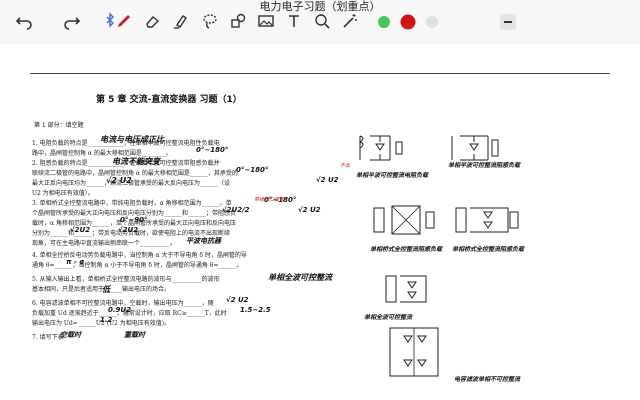 The height and width of the screenshot is (400, 640). I want to click on color-red-swatch, so click(408, 22).